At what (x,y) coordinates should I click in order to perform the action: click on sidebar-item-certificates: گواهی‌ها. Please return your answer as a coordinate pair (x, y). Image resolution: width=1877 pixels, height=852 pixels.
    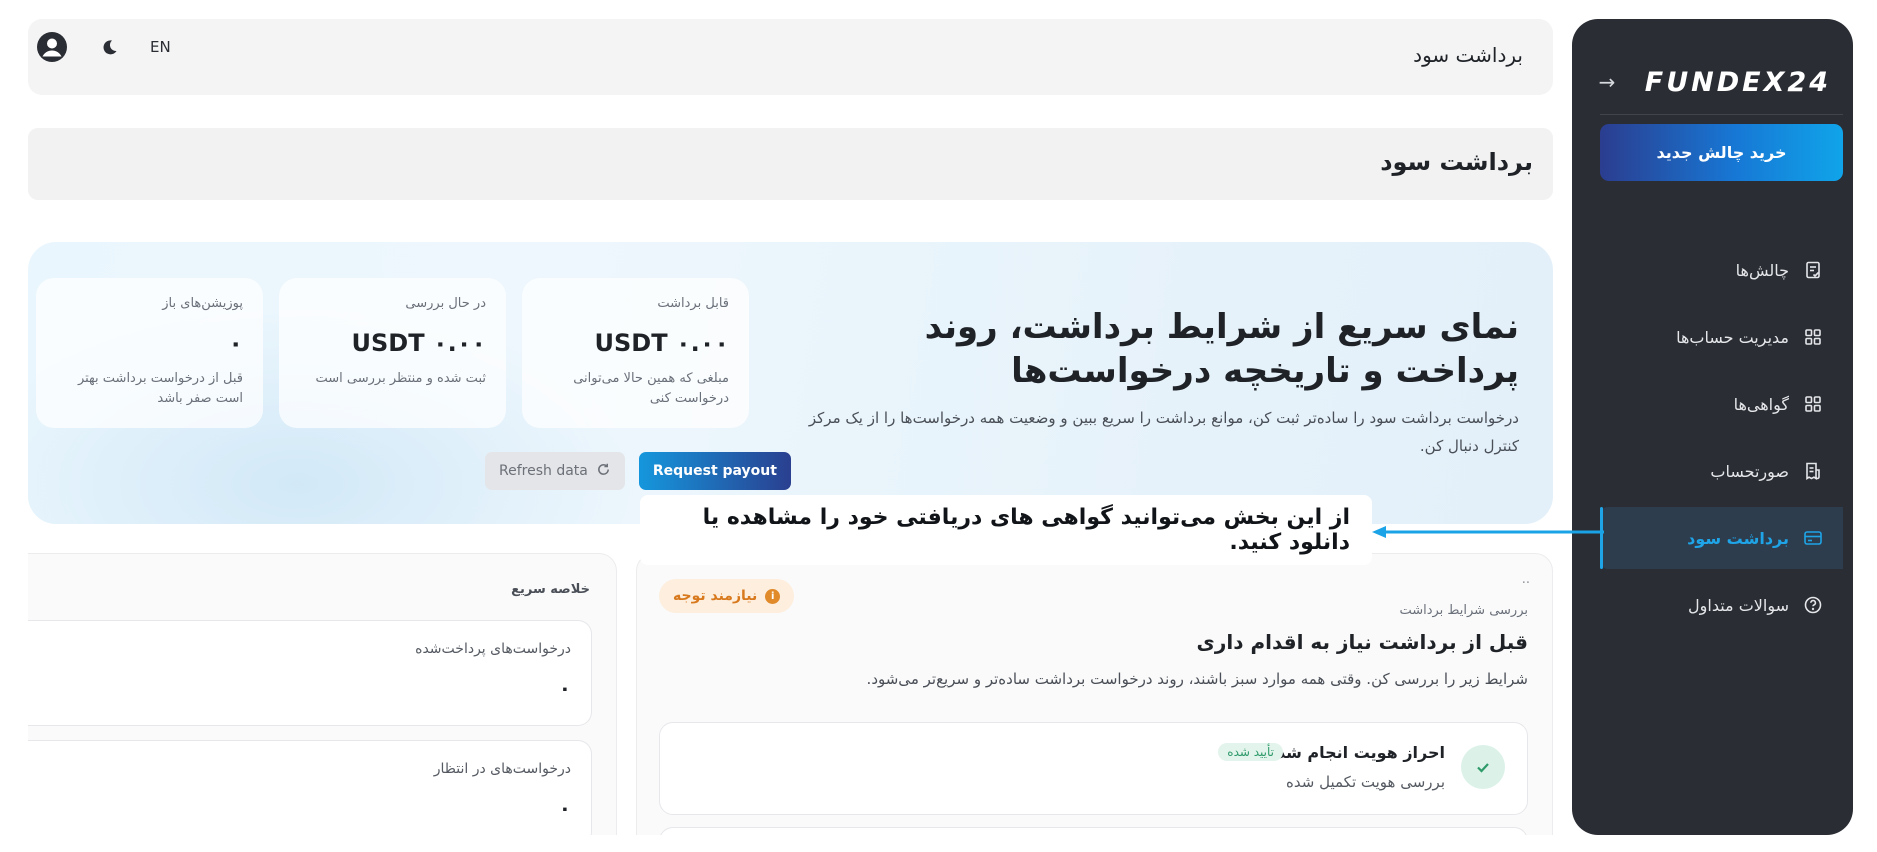
    Looking at the image, I should click on (1721, 404).